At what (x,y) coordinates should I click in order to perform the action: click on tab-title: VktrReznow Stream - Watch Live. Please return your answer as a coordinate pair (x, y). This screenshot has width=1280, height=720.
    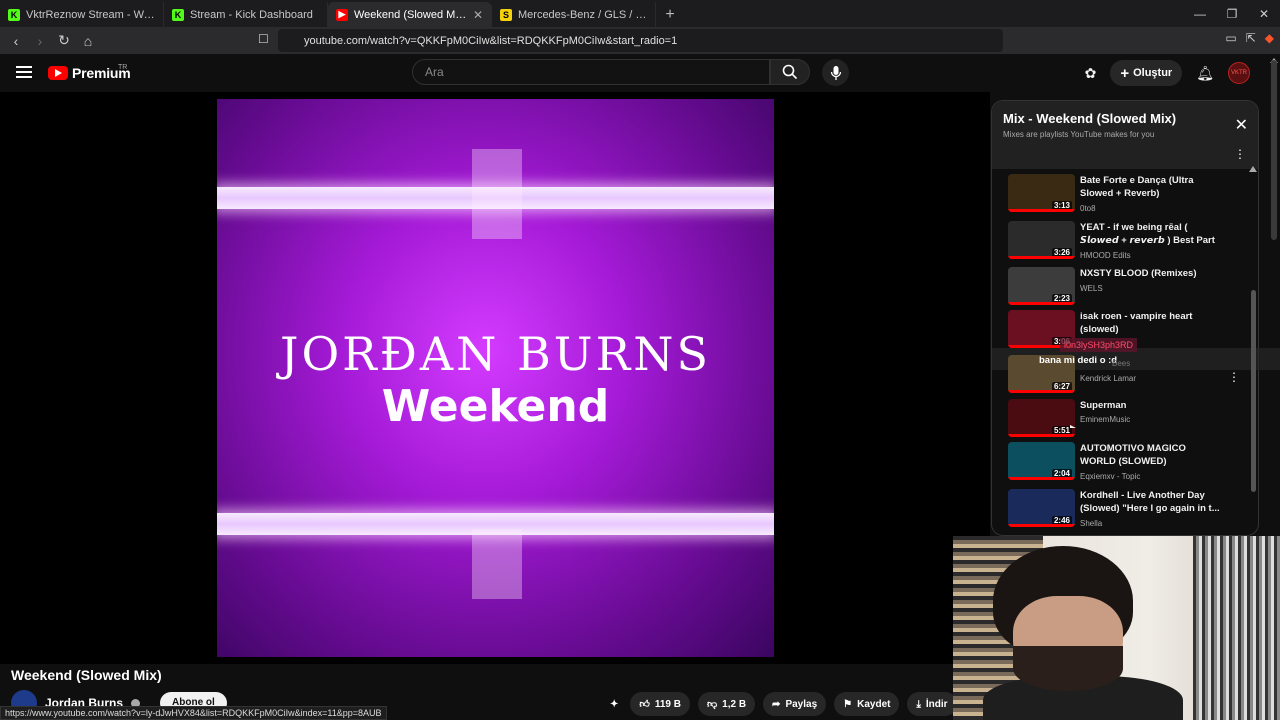
    Looking at the image, I should click on (90, 14).